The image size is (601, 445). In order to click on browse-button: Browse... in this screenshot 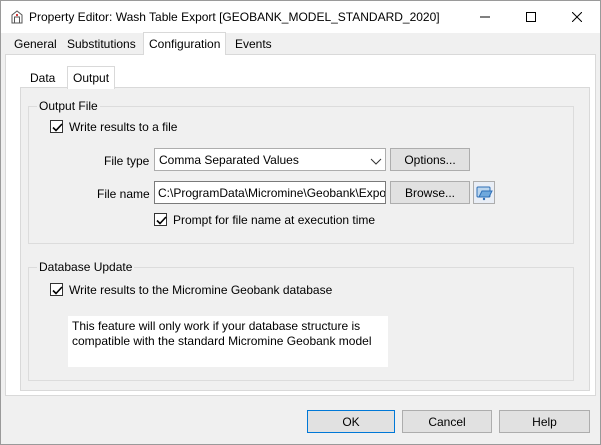, I will do `click(430, 192)`.